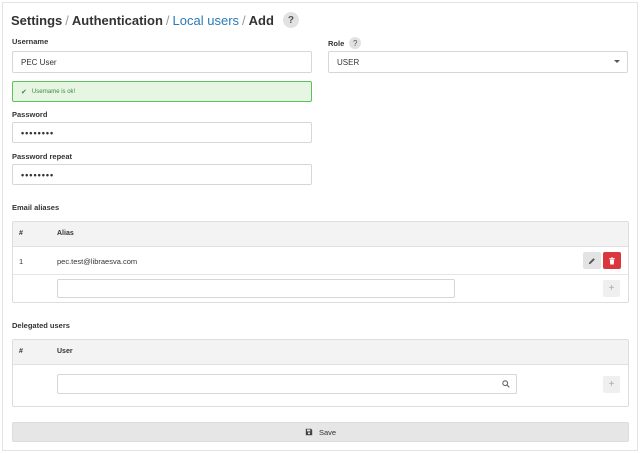 Image resolution: width=640 pixels, height=453 pixels. What do you see at coordinates (256, 288) in the screenshot?
I see `new-alias-input` at bounding box center [256, 288].